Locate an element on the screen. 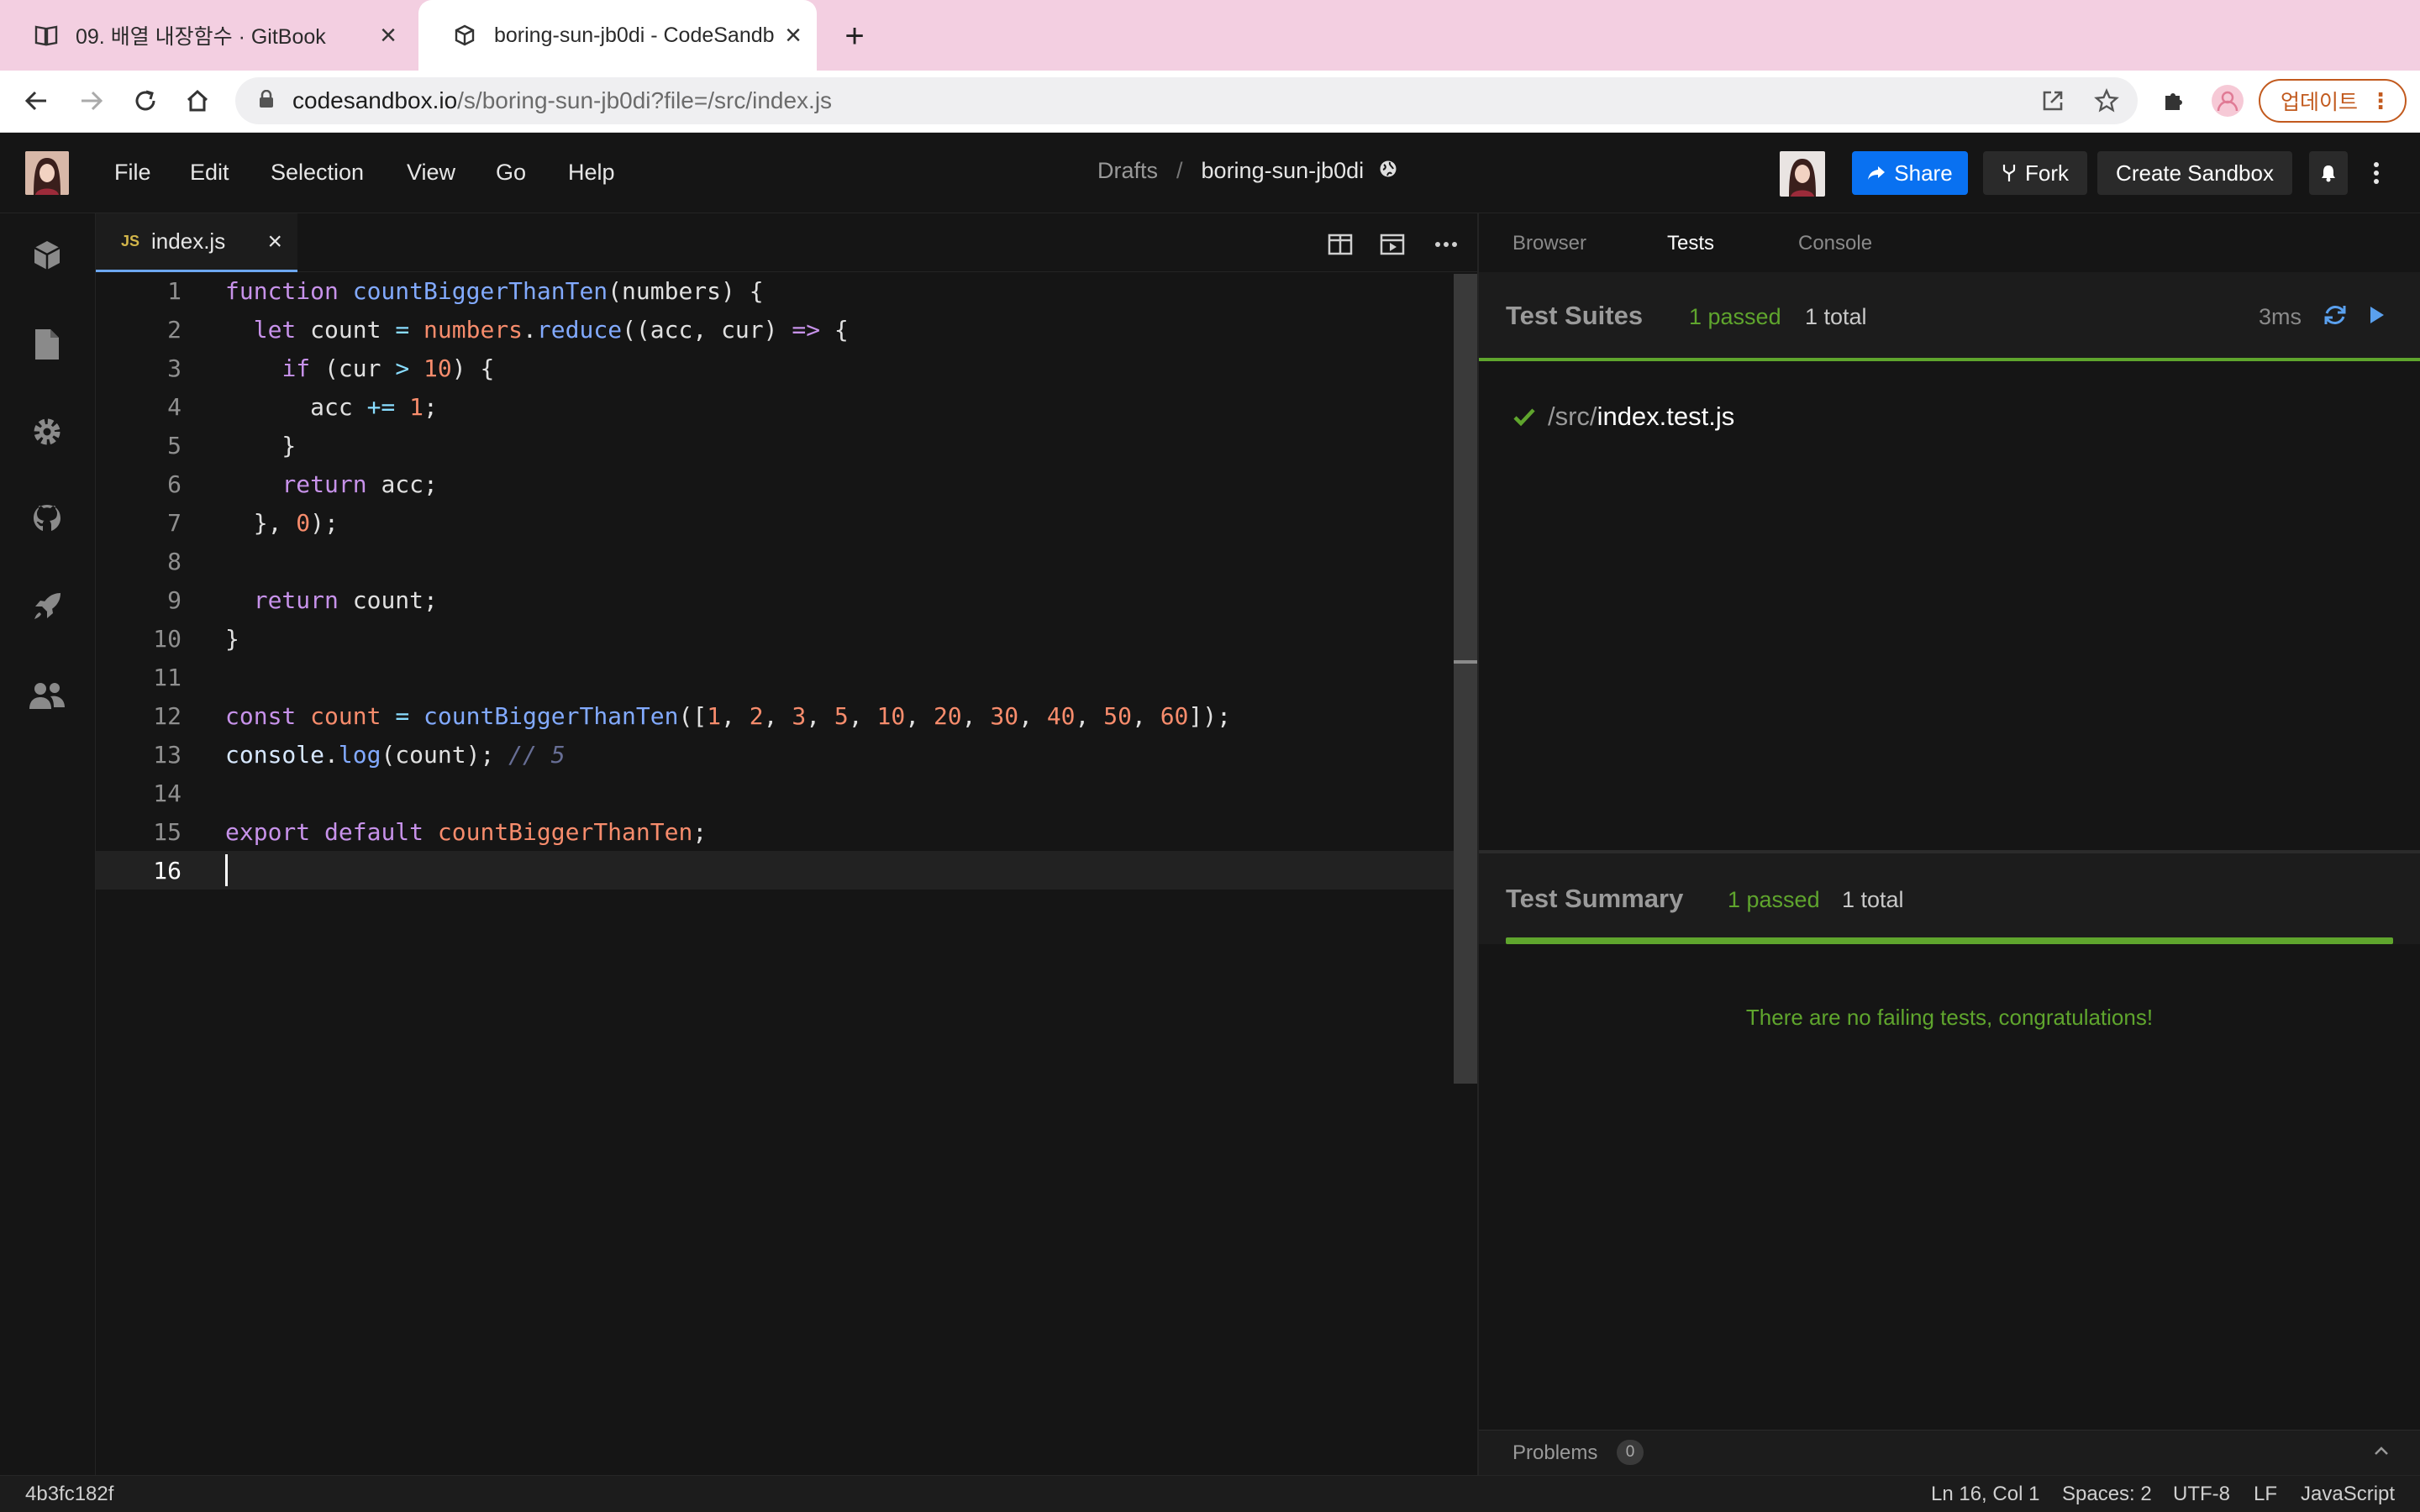  lock-icon is located at coordinates (266, 100).